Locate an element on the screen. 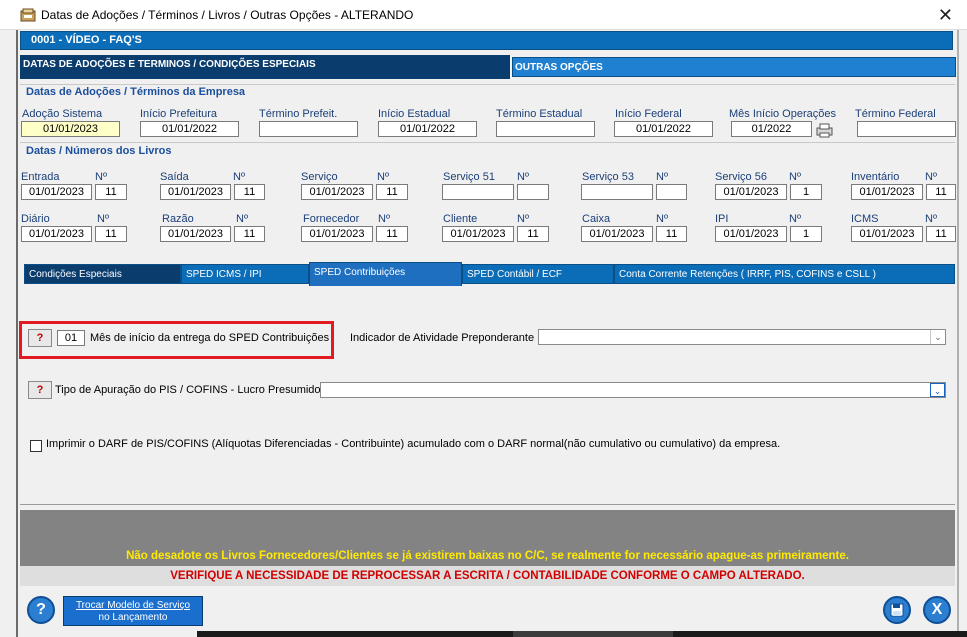 The width and height of the screenshot is (967, 637). field-mes-inicio-sped: 01 is located at coordinates (71, 338).